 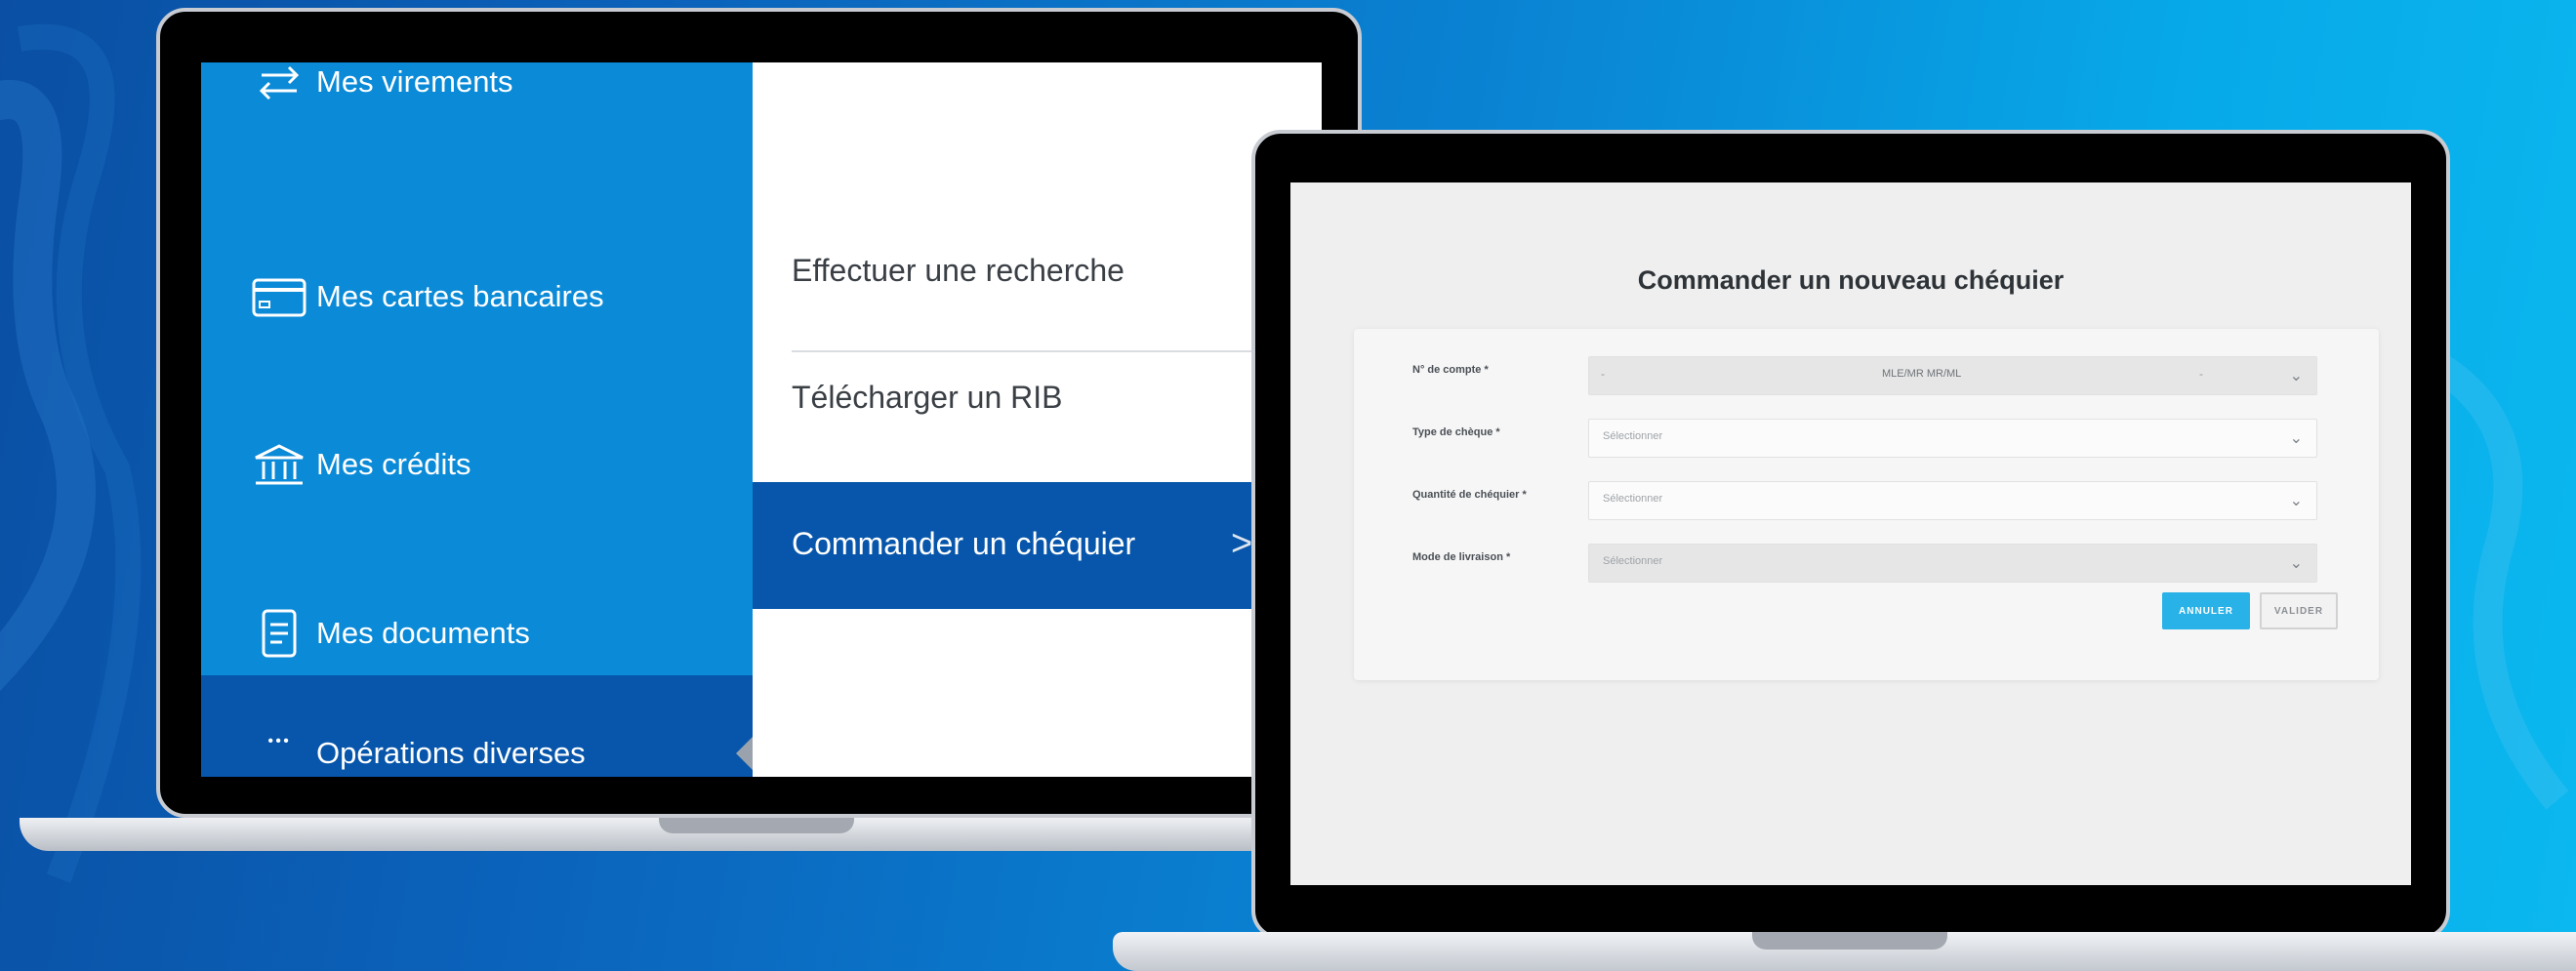 What do you see at coordinates (1952, 500) in the screenshot?
I see `quantity-select: Sélectionner ⌄` at bounding box center [1952, 500].